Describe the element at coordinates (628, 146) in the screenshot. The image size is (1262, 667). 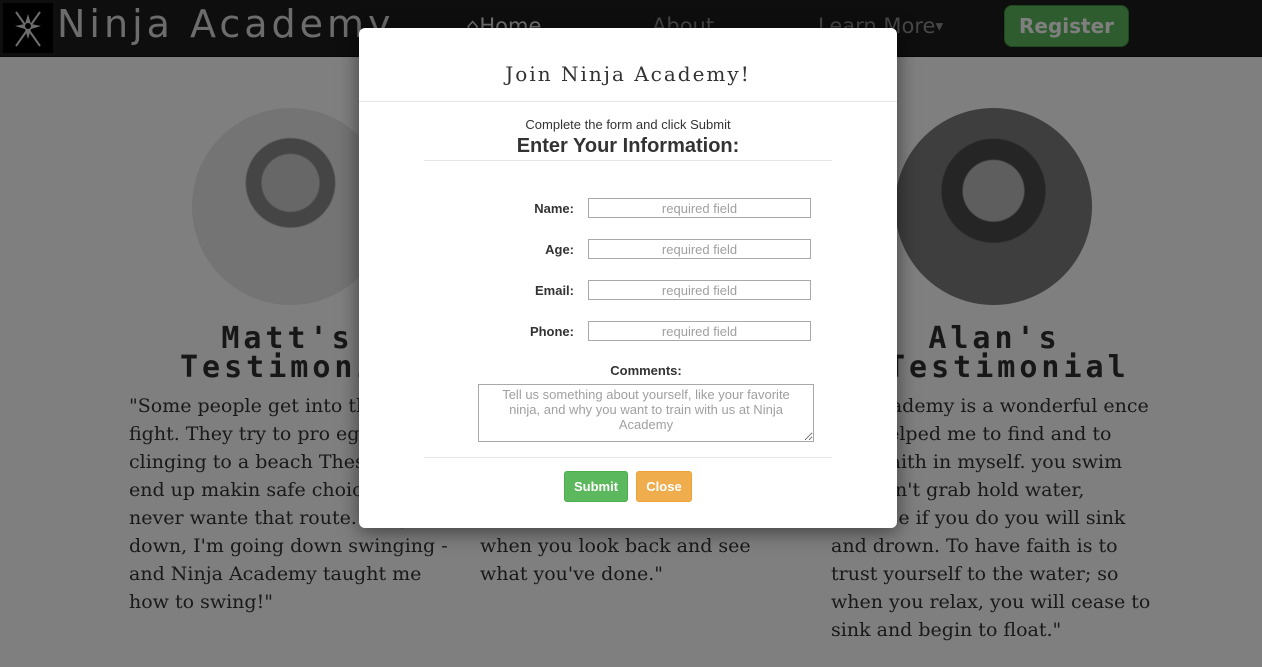
I see `form-heading: Enter Your Information:` at that location.